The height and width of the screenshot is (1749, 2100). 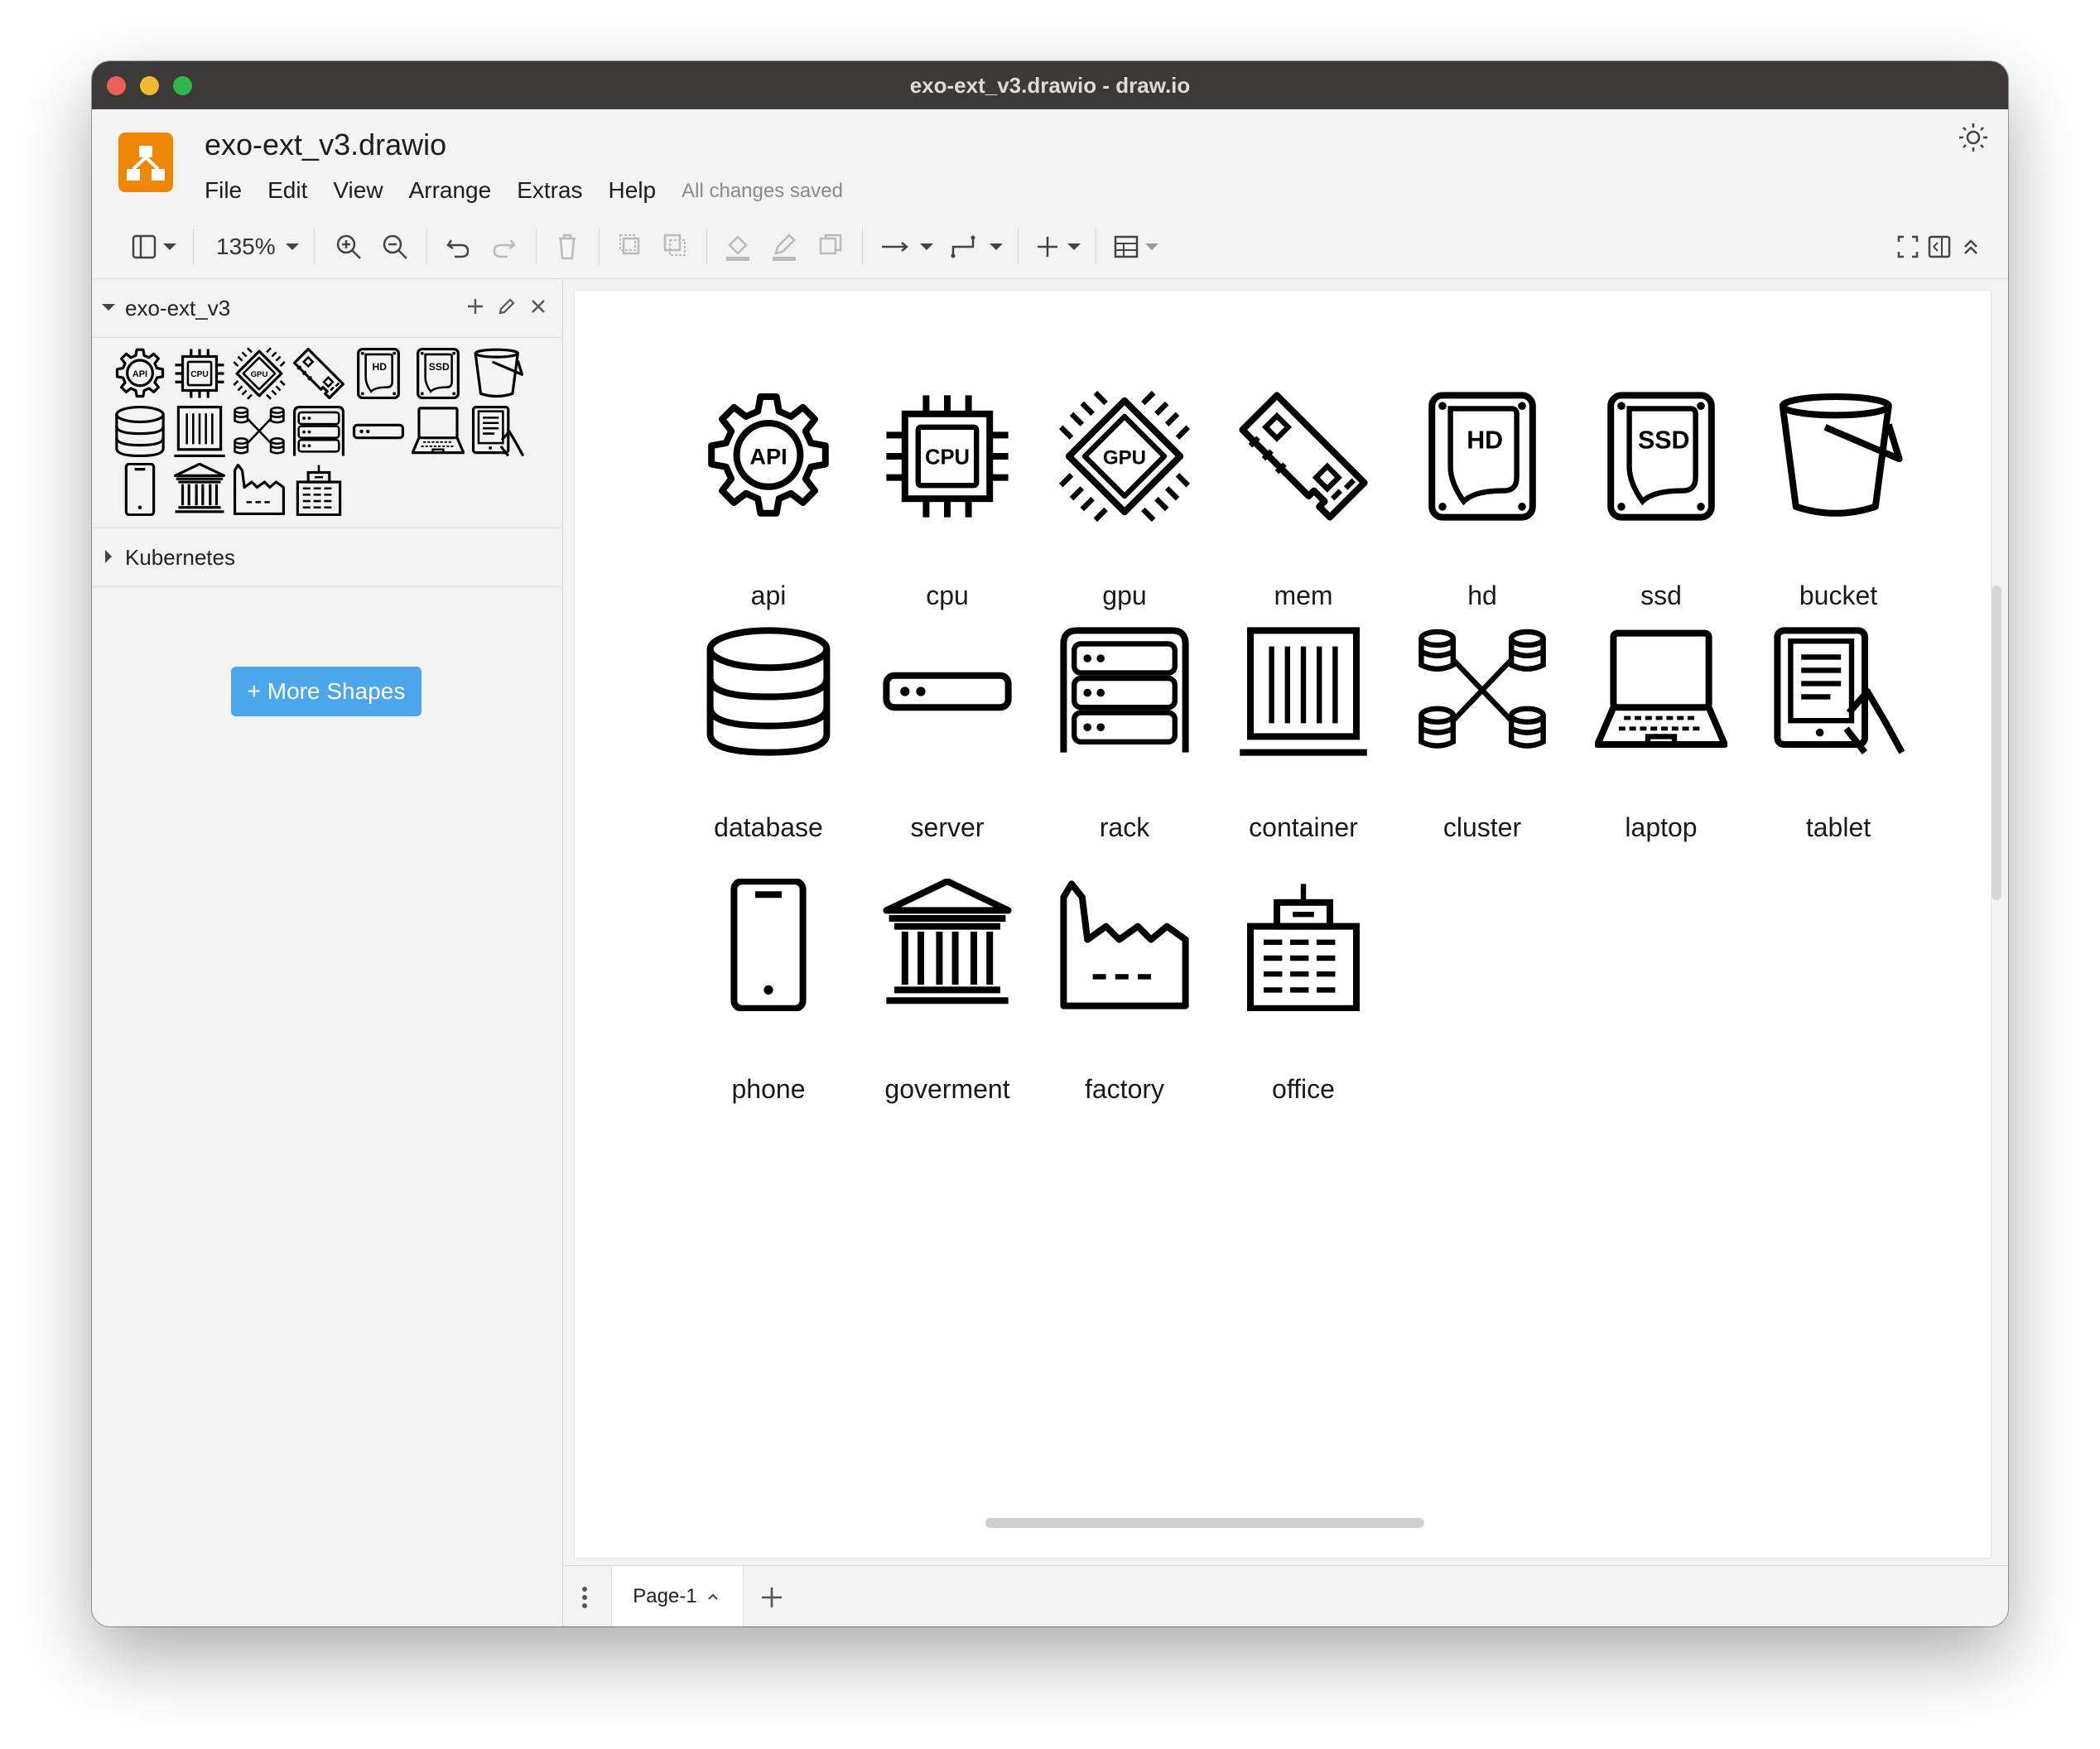 I want to click on laptop-thumbnail, so click(x=438, y=431).